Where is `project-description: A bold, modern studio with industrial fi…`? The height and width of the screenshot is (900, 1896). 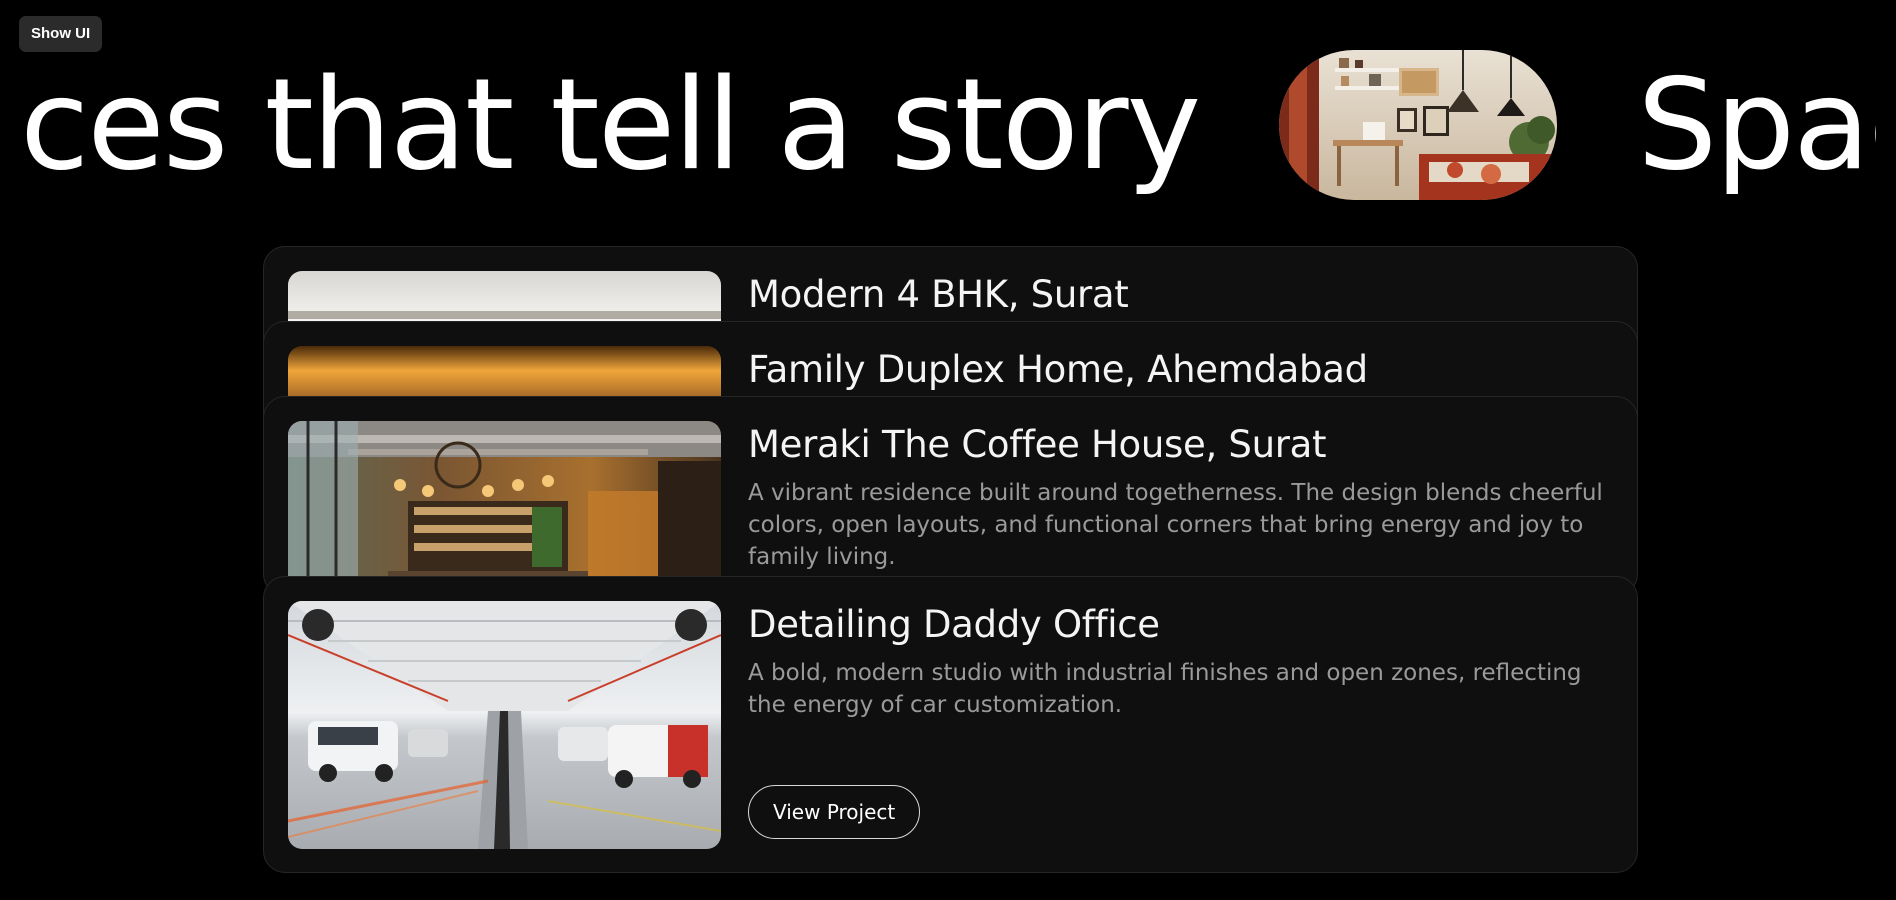 project-description: A bold, modern studio with industrial fi… is located at coordinates (1165, 689).